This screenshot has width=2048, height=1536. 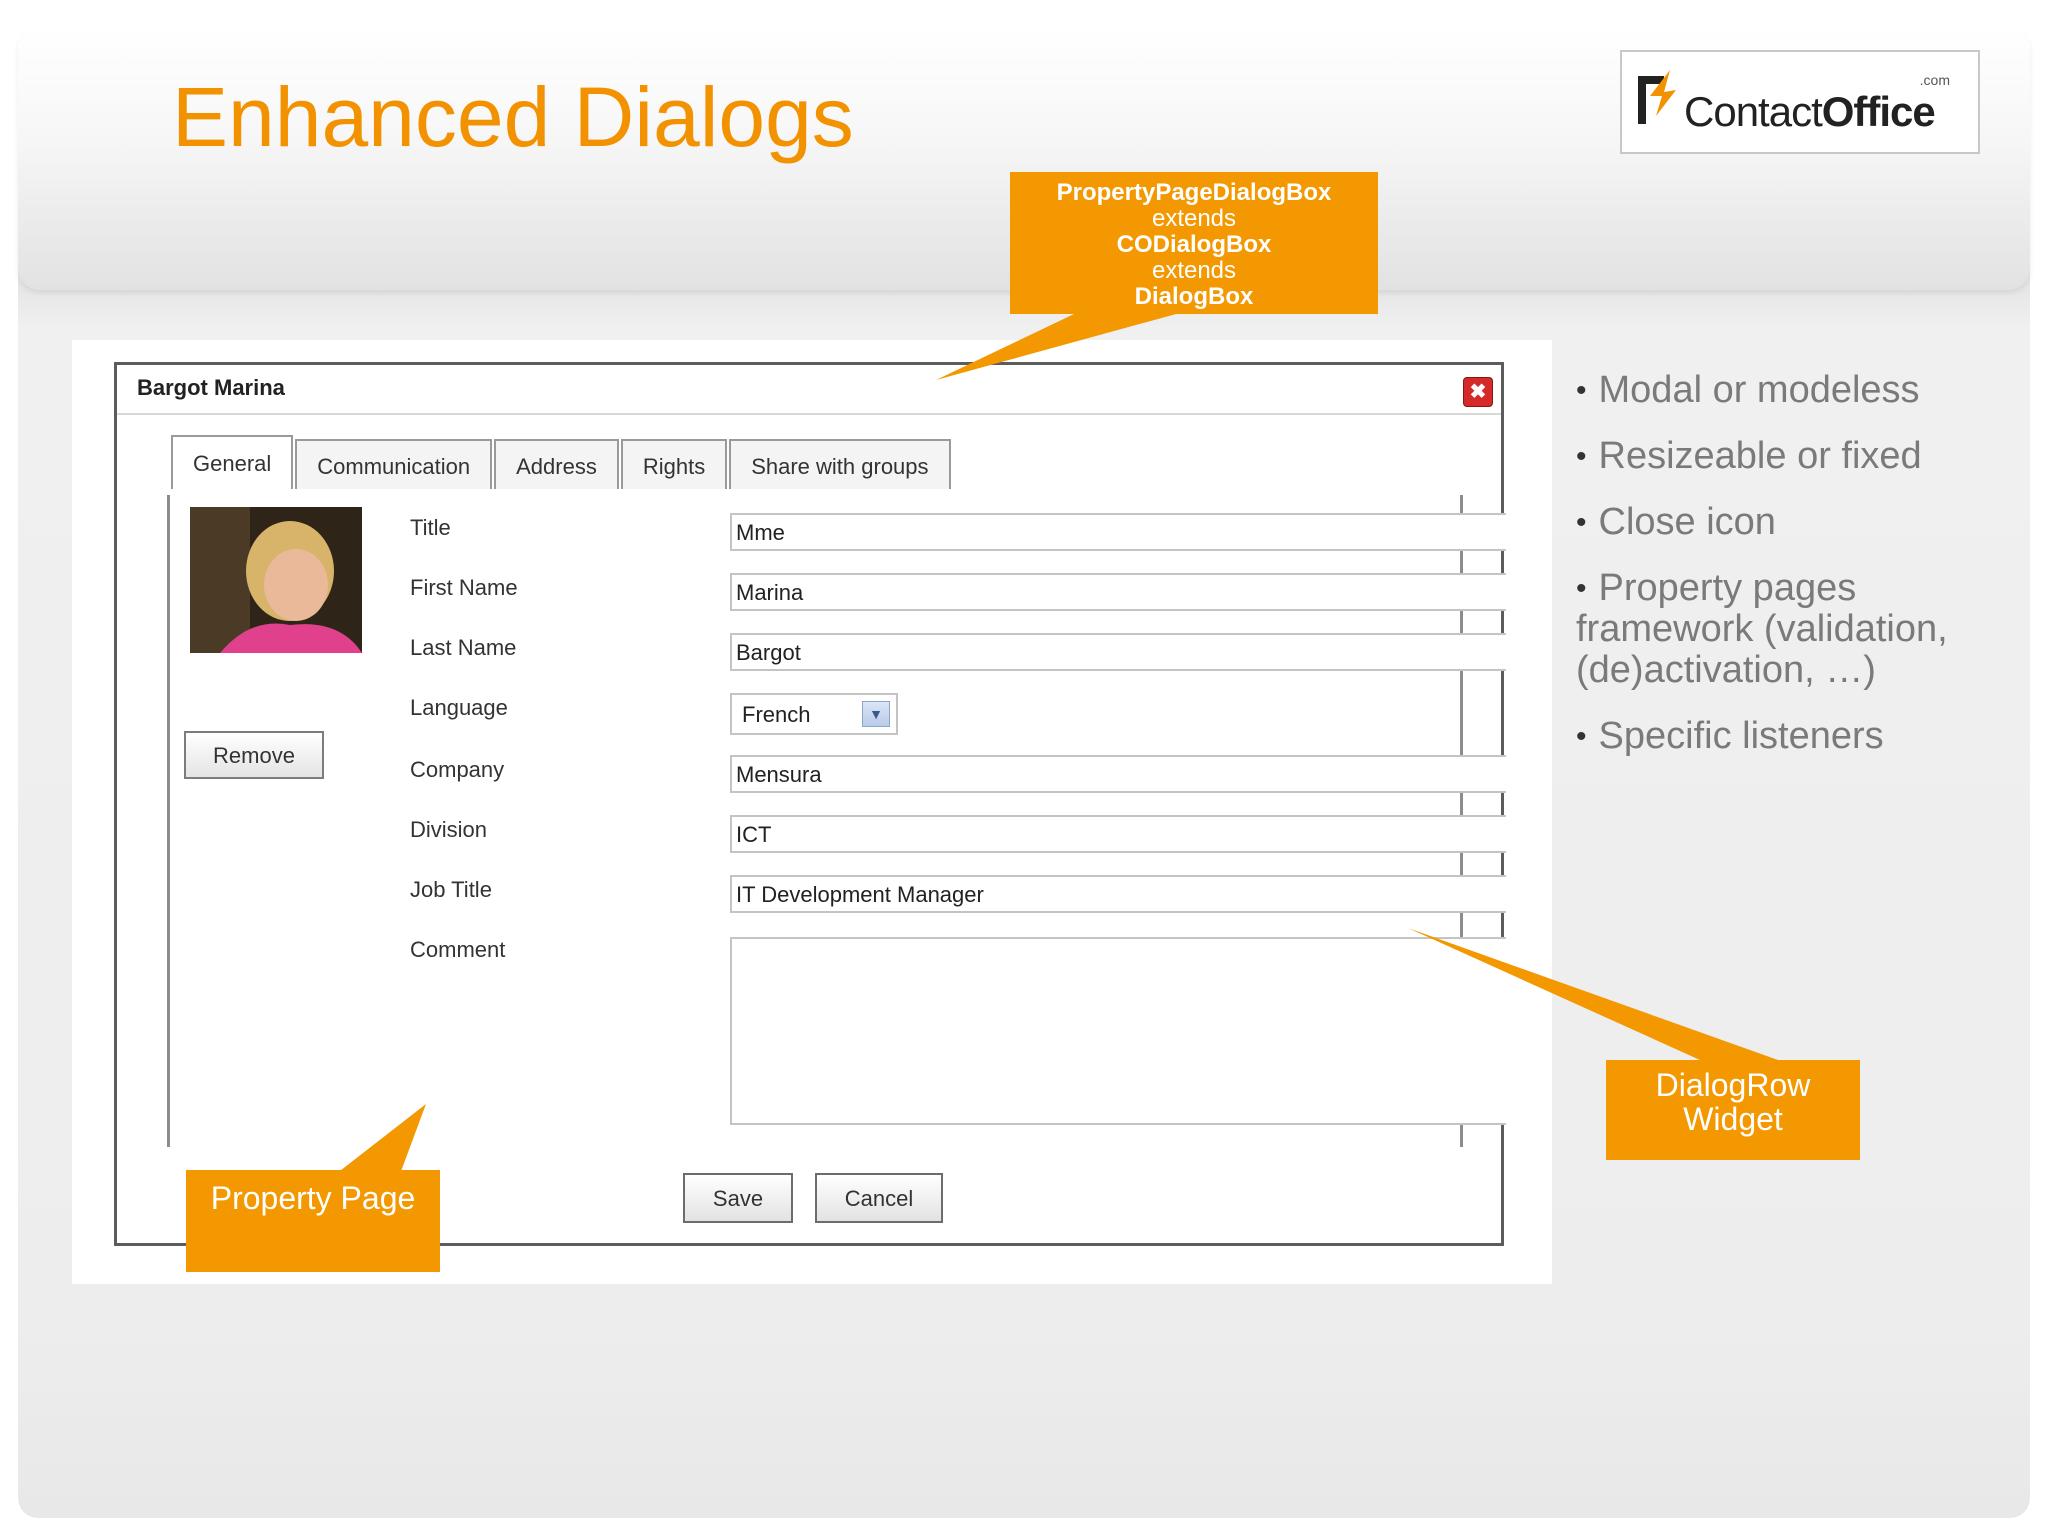 What do you see at coordinates (876, 714) in the screenshot?
I see `chevron-down-icon: ▼` at bounding box center [876, 714].